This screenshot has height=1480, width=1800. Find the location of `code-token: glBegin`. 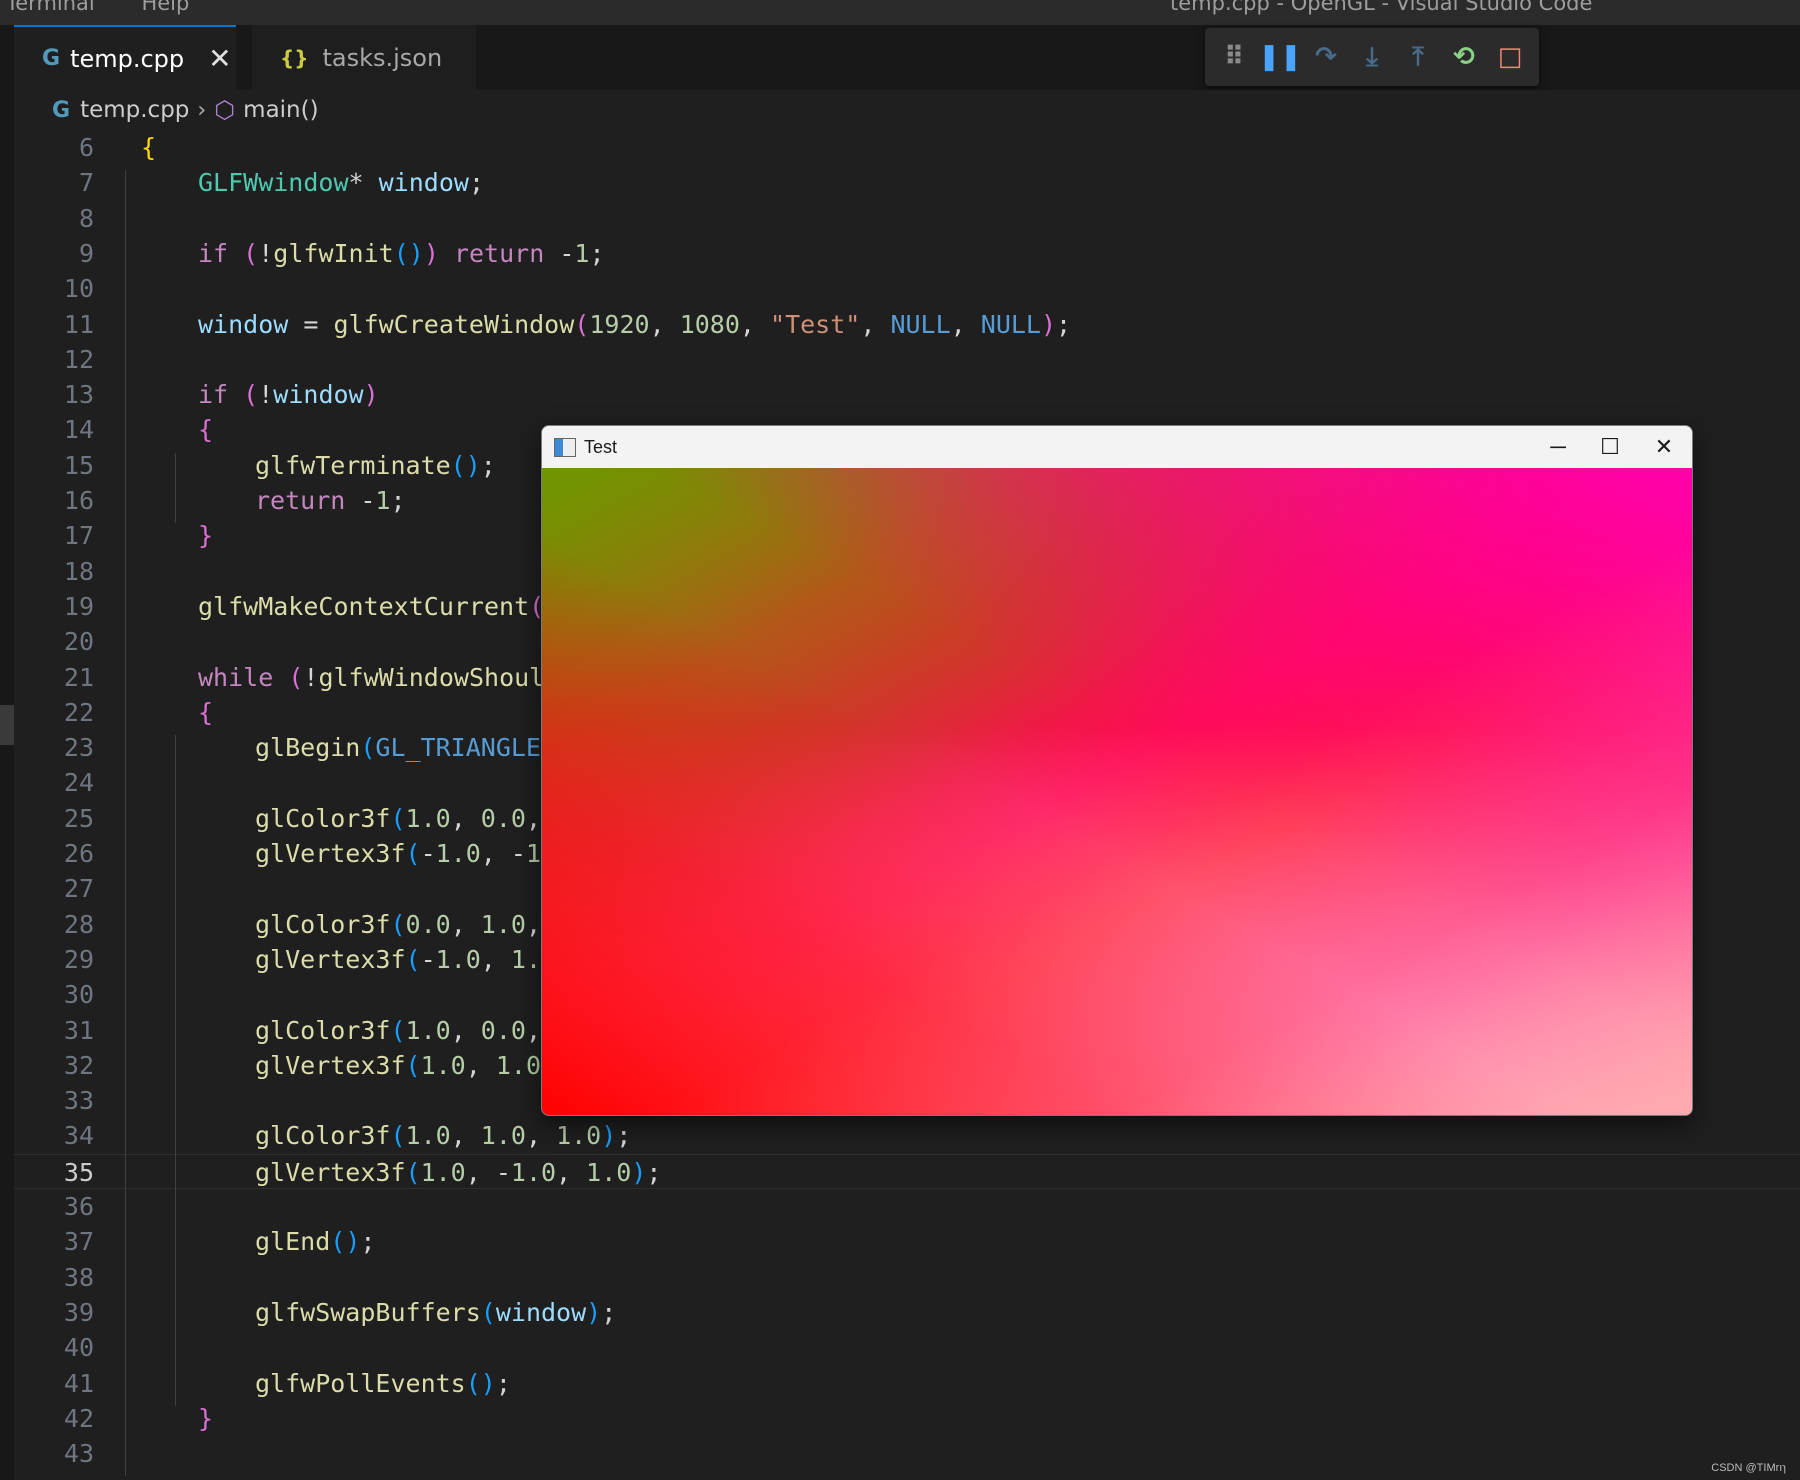

code-token: glBegin is located at coordinates (308, 748).